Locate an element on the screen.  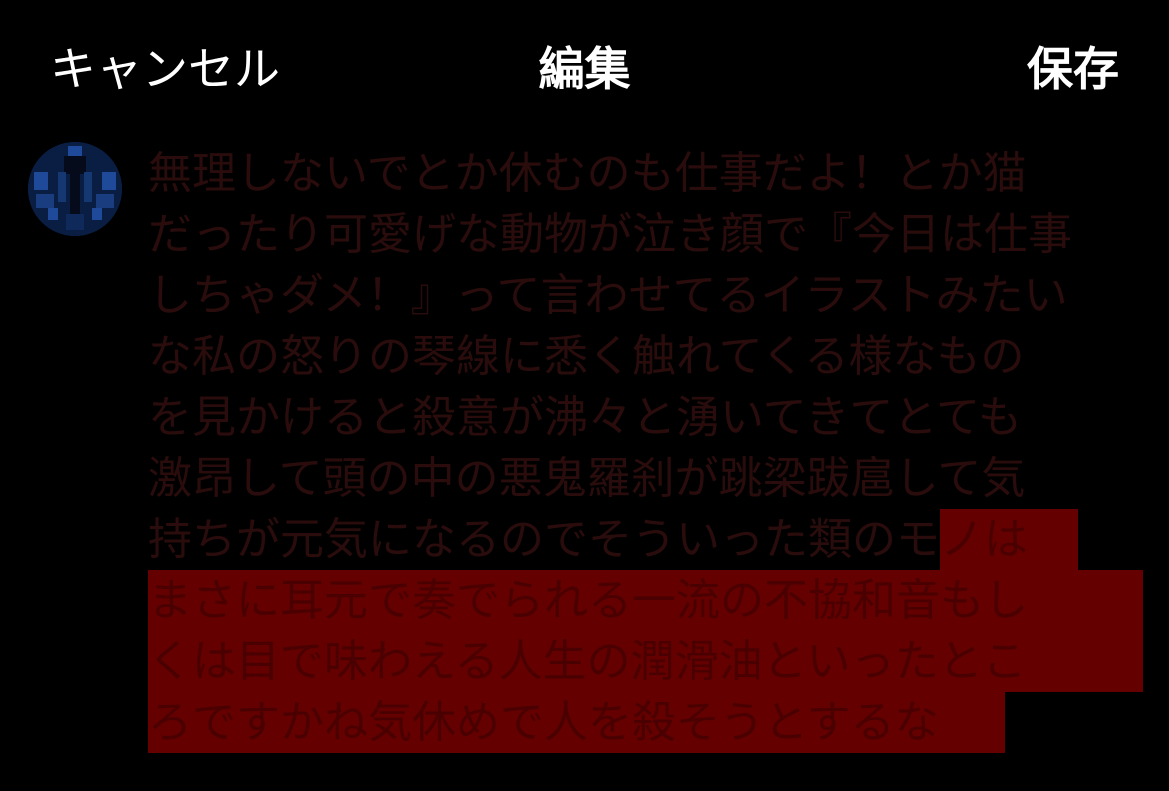
avatar-icon is located at coordinates (75, 189).